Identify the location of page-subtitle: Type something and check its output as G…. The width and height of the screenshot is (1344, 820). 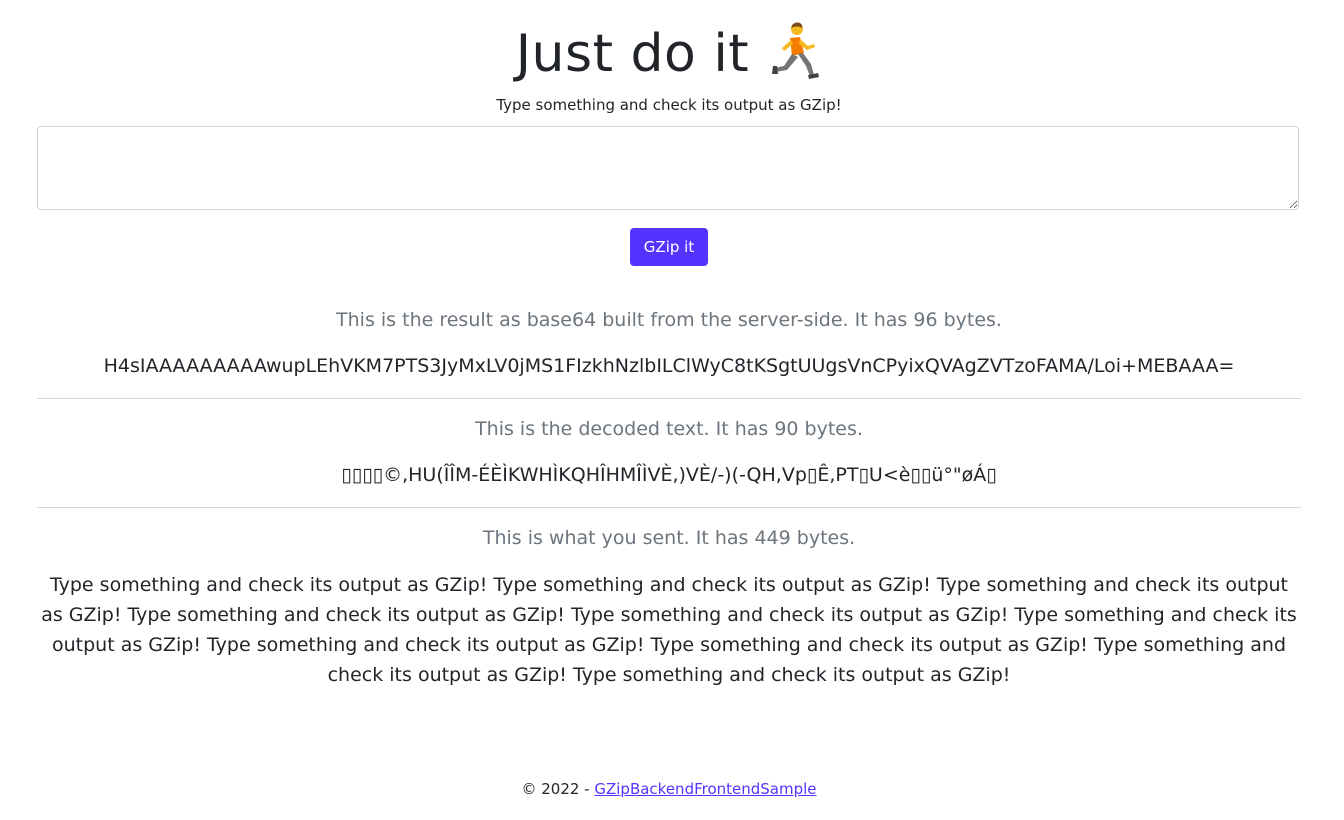
(669, 105).